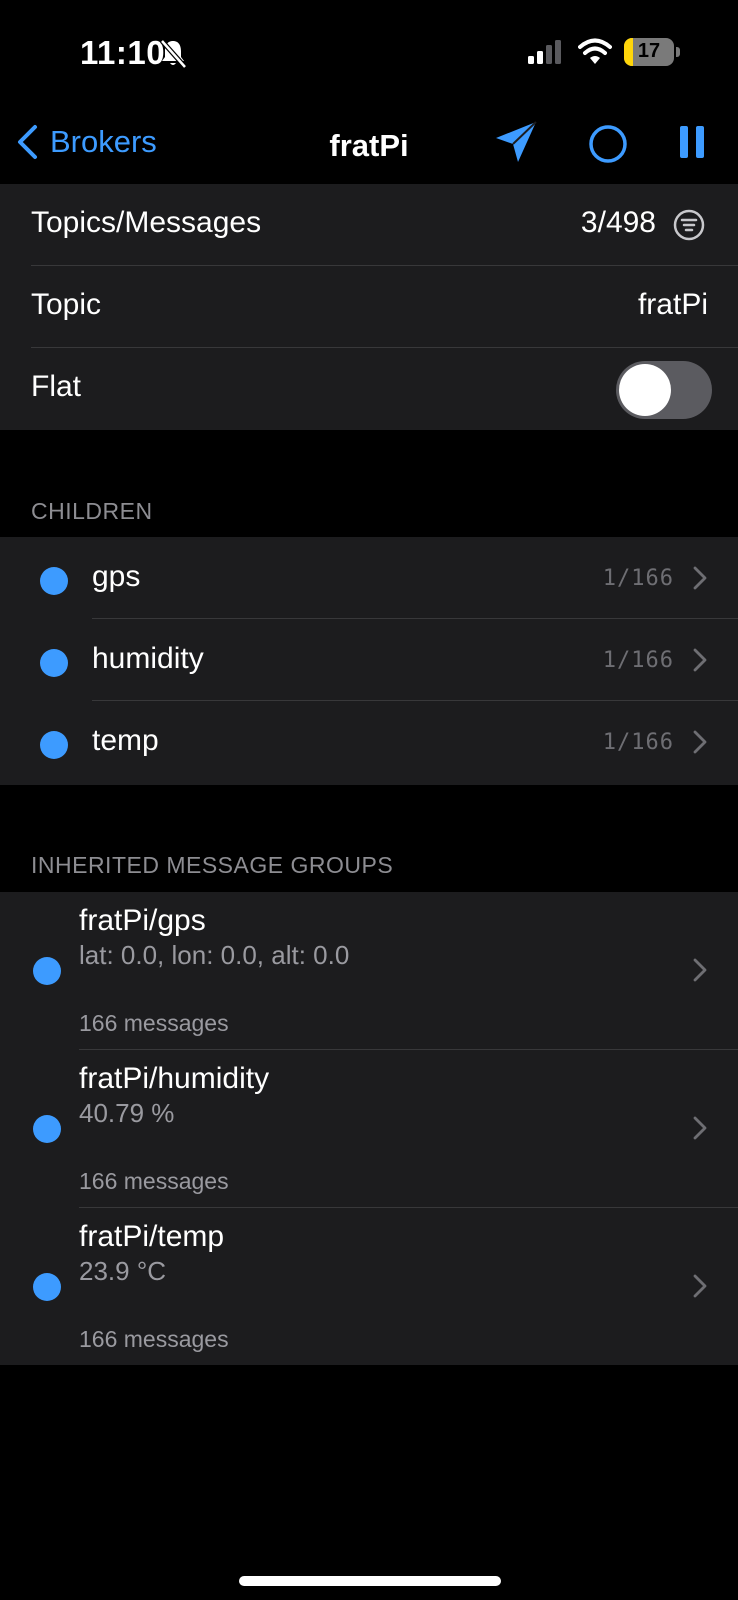  What do you see at coordinates (148, 658) in the screenshot?
I see `child-label: humidity` at bounding box center [148, 658].